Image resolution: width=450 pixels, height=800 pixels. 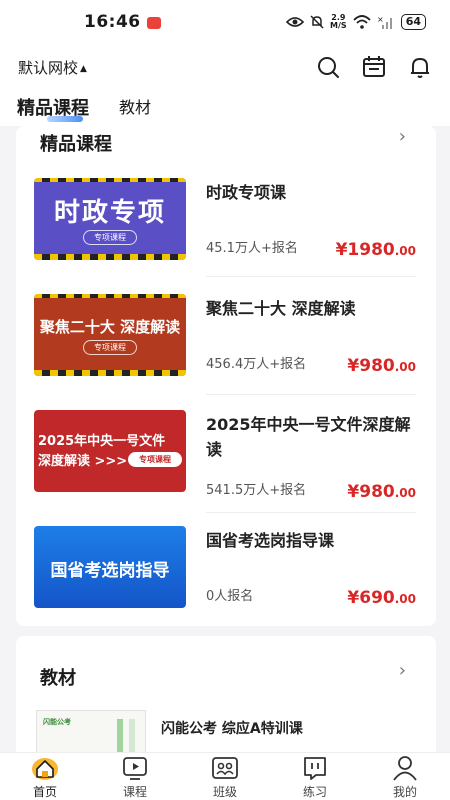 What do you see at coordinates (420, 67) in the screenshot?
I see `bell-icon` at bounding box center [420, 67].